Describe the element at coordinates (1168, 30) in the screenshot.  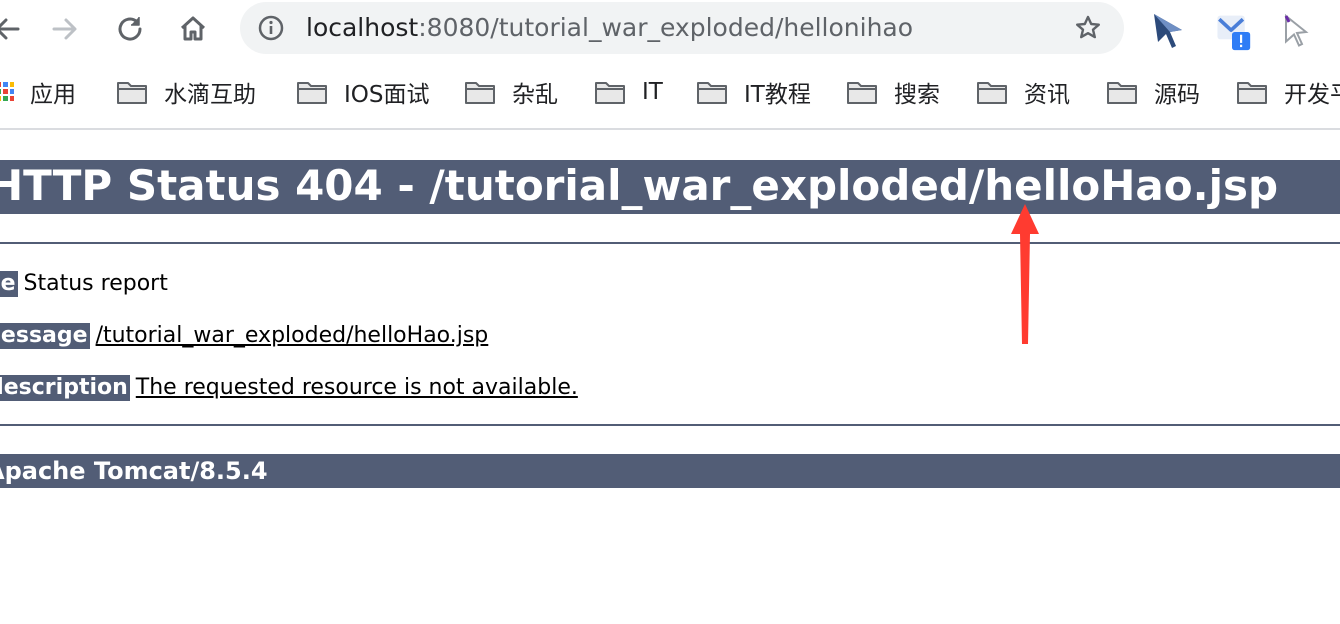
I see `extension-arrow-icon` at that location.